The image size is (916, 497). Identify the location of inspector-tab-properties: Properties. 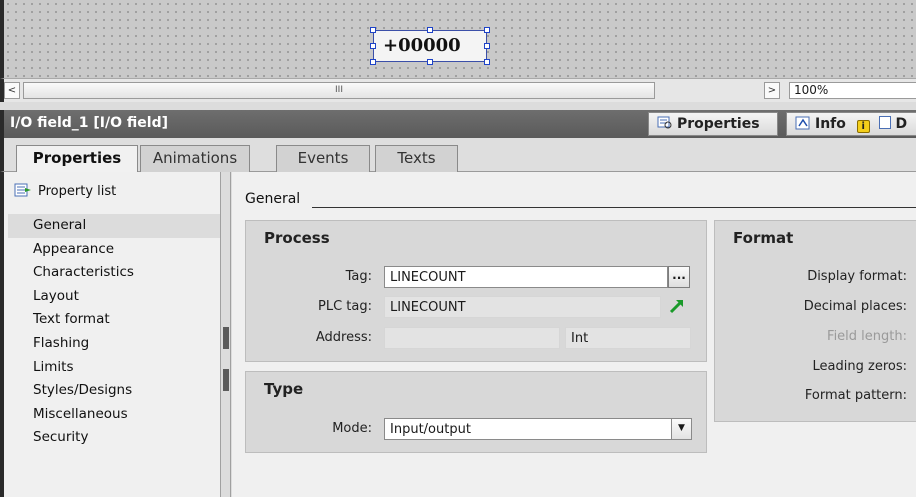
(713, 124).